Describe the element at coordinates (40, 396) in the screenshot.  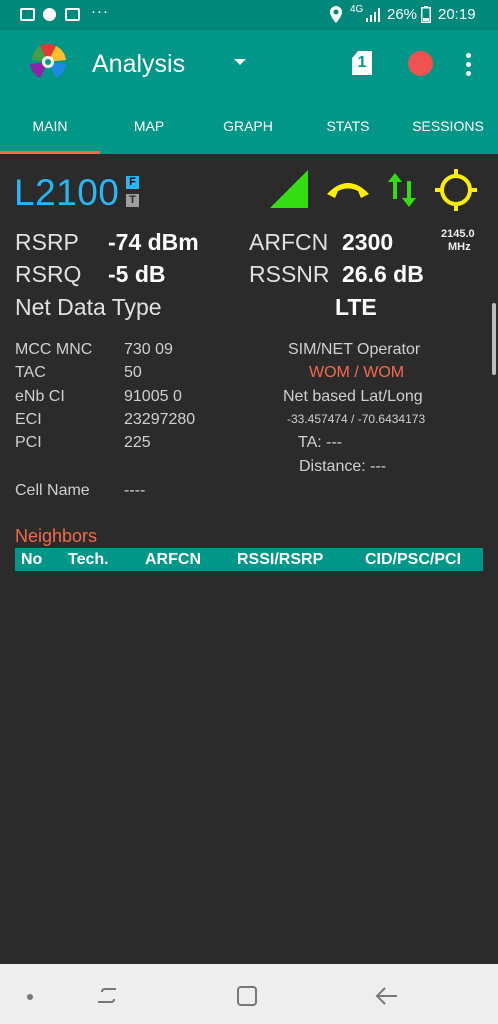
I see `enb-ci-label: eNb CI` at that location.